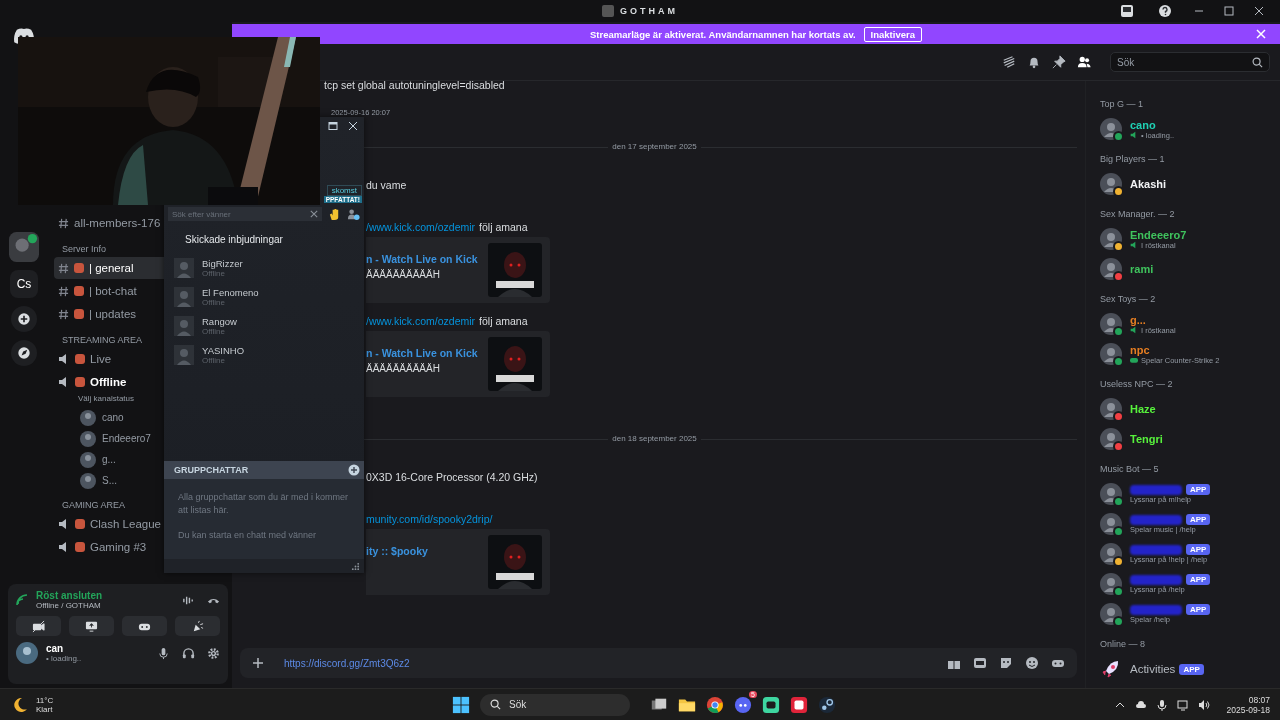 This screenshot has height=720, width=1280. I want to click on plus-icon, so click(258, 663).